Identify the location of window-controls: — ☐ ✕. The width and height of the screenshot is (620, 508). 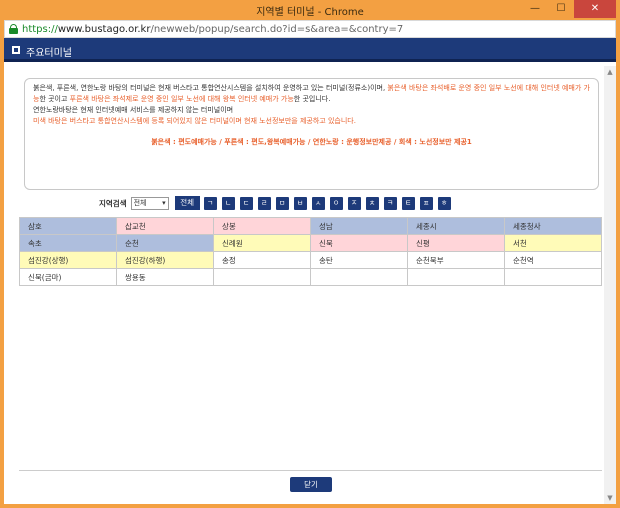
(569, 10).